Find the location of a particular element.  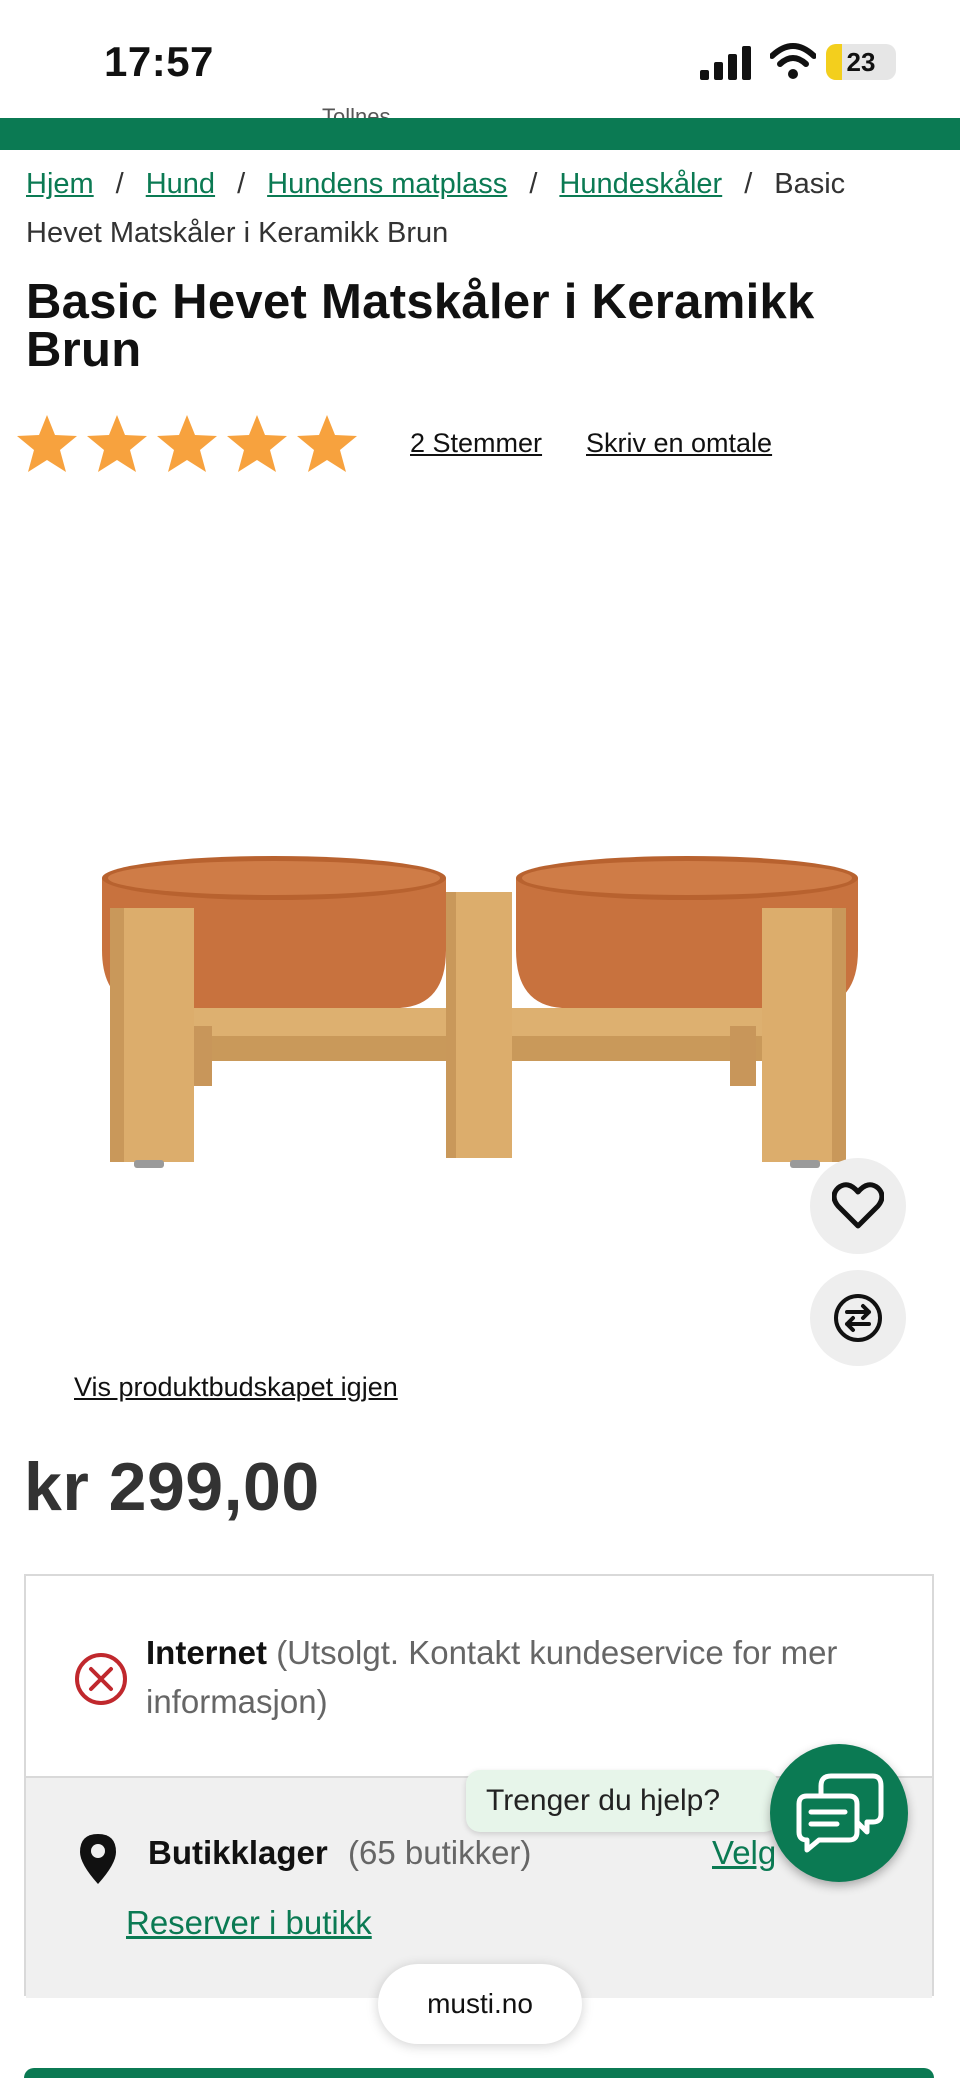

wishlist-button is located at coordinates (858, 1206).